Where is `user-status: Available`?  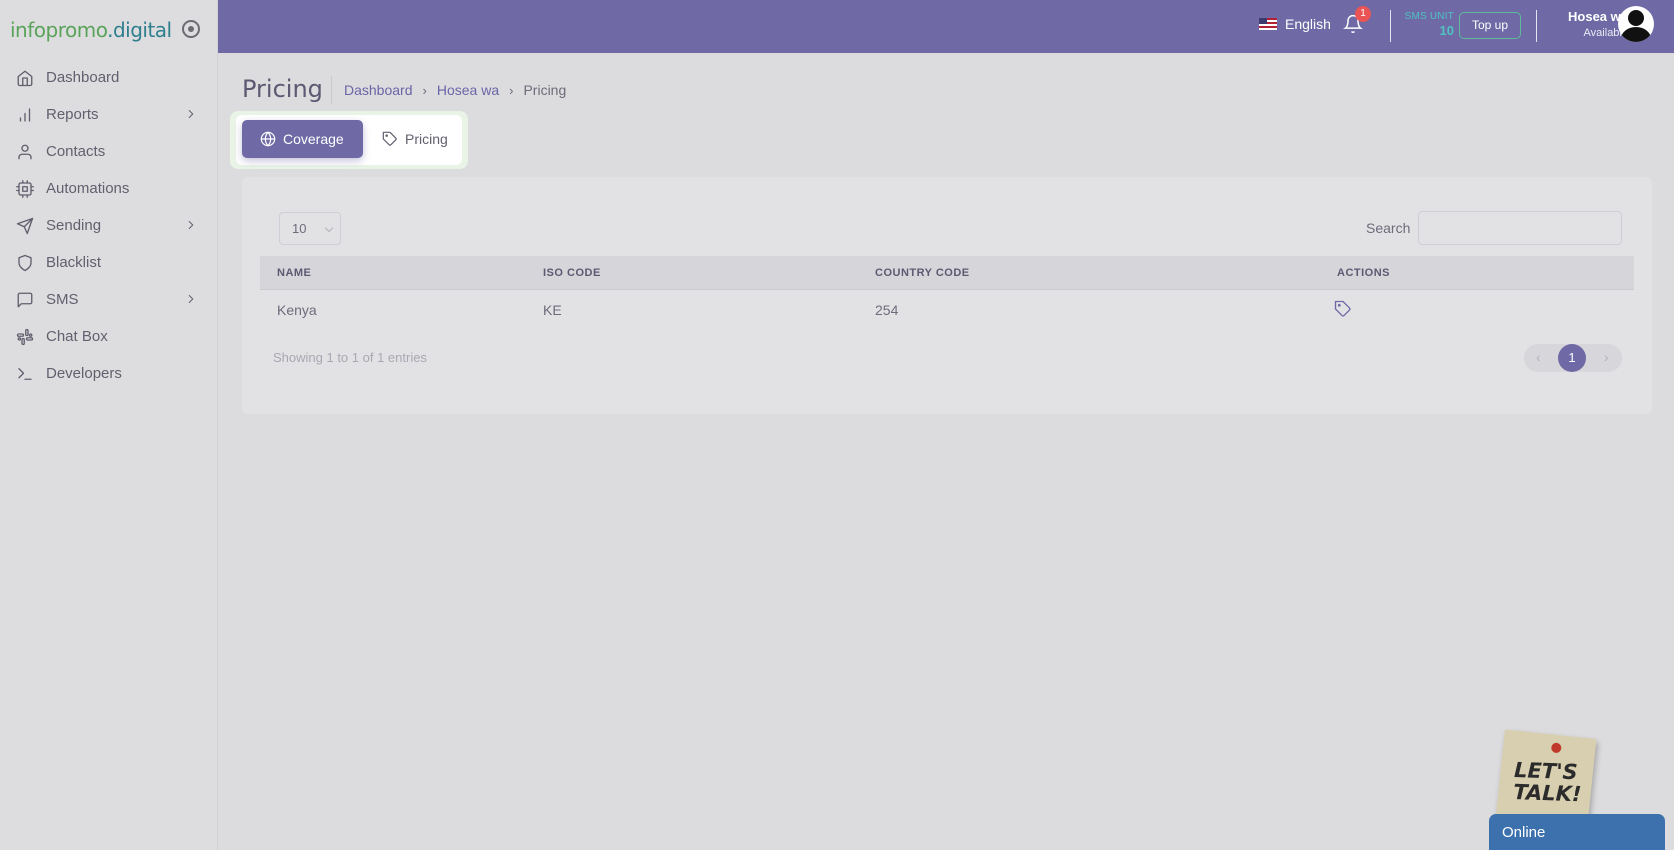
user-status: Available is located at coordinates (1605, 33).